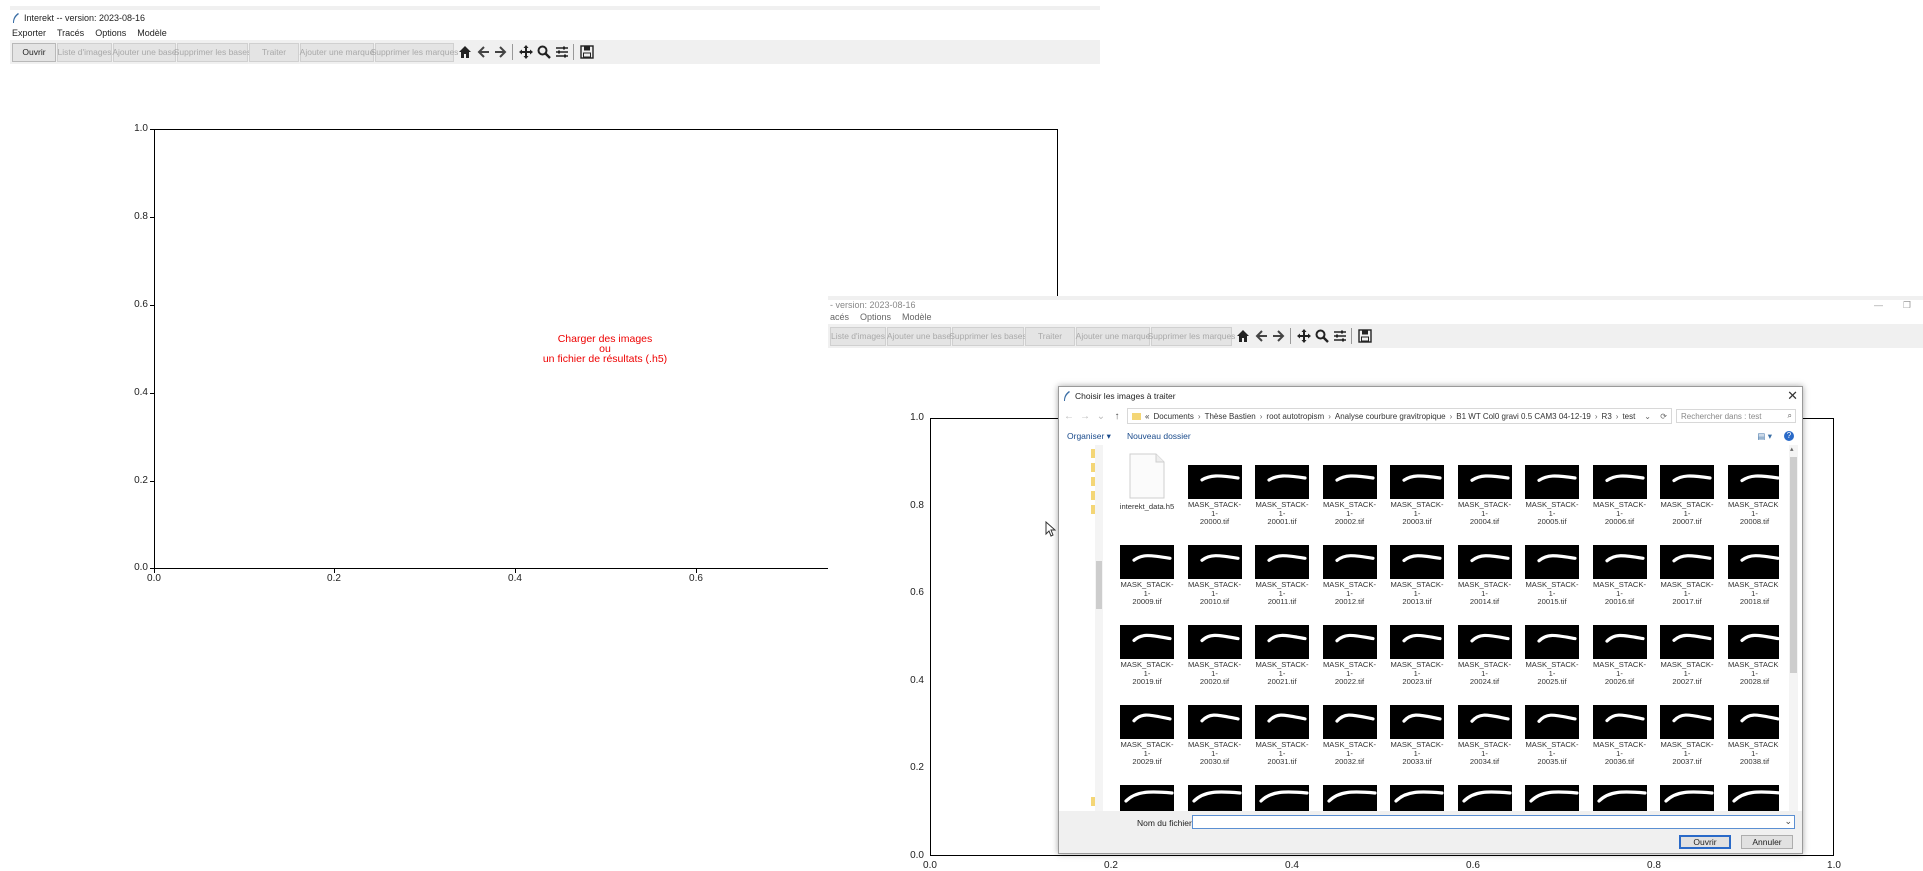  What do you see at coordinates (839, 317) in the screenshot?
I see `menu-traces: acés` at bounding box center [839, 317].